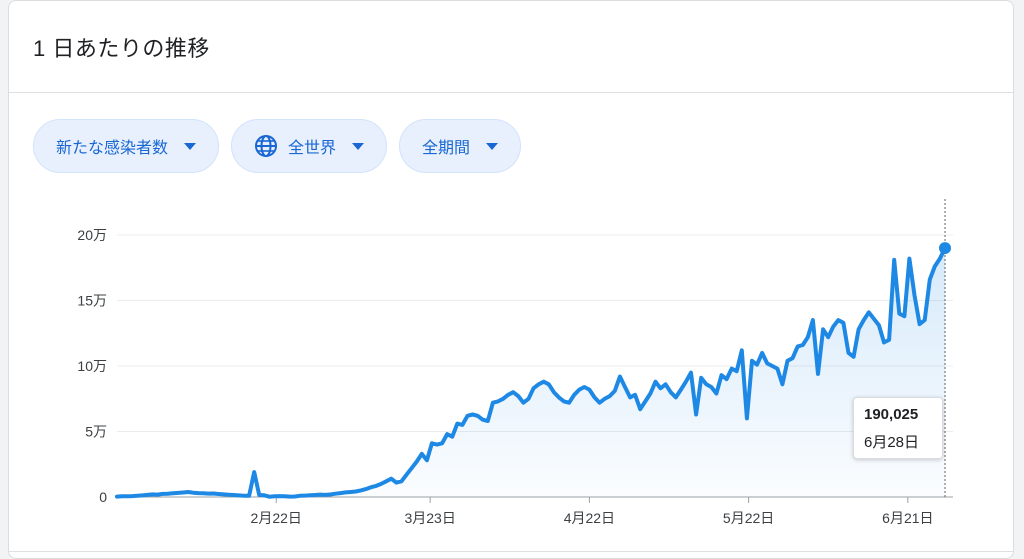 This screenshot has height=559, width=1024. I want to click on filter-bar: 新たな感染者数 全世界 全期間, so click(277, 146).